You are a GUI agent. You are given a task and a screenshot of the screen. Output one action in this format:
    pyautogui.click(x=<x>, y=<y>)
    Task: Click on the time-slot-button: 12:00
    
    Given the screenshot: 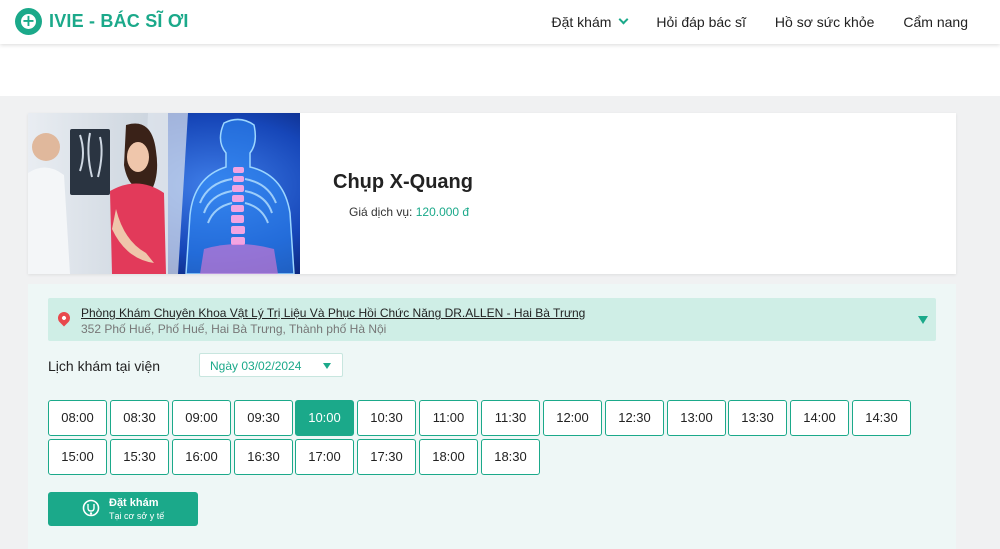 What is the action you would take?
    pyautogui.click(x=572, y=418)
    